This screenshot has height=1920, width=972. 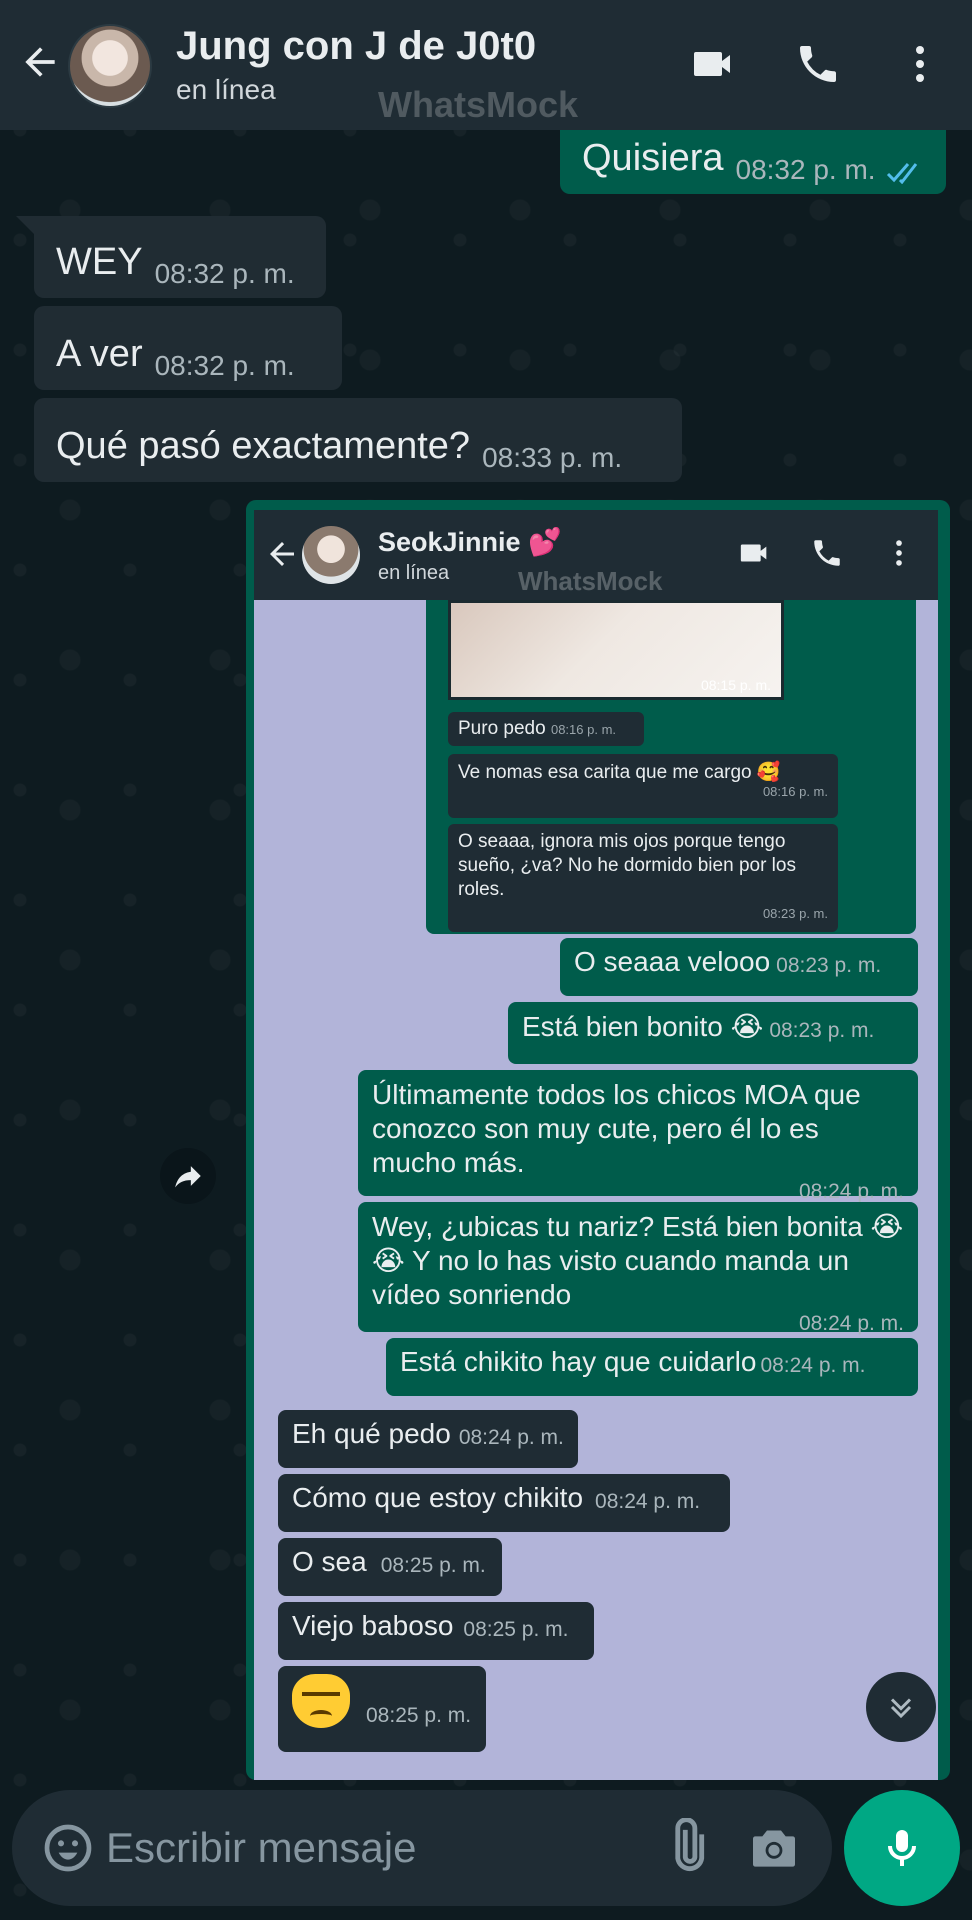 I want to click on message-bubble-incoming: Eh qué pedo 08:24 p. m., so click(x=428, y=1439).